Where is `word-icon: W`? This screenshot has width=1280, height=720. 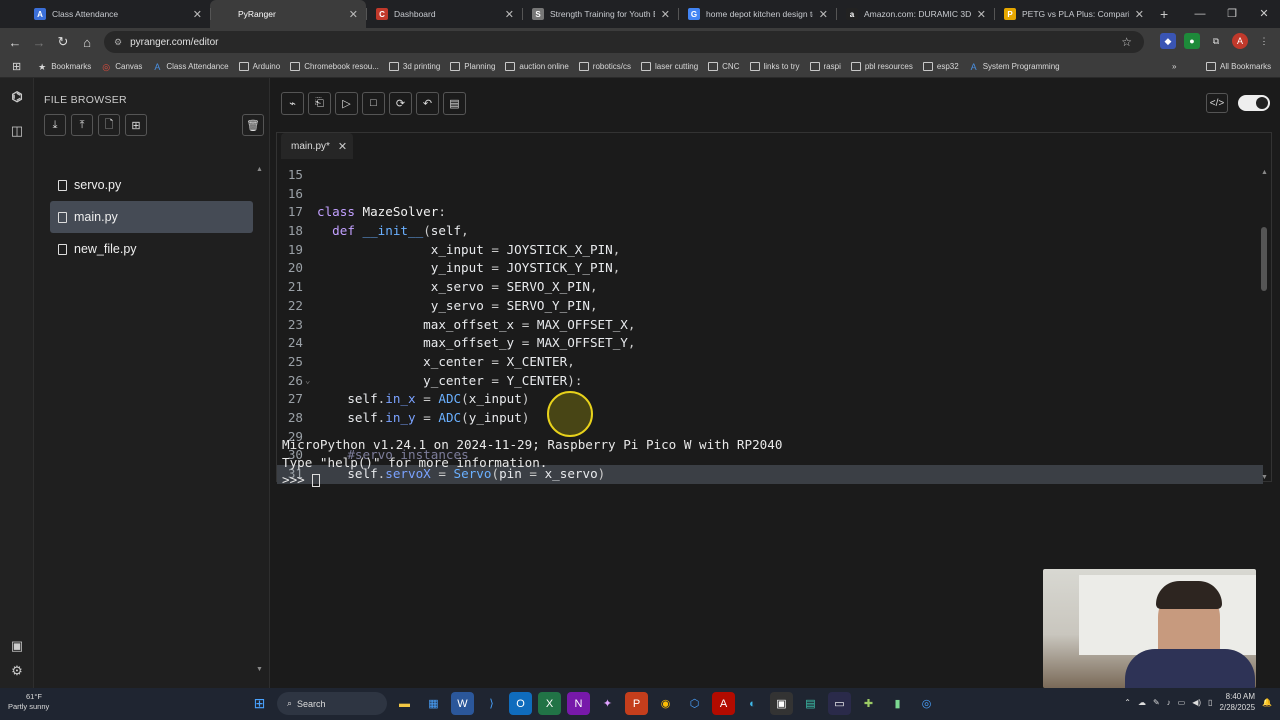 word-icon: W is located at coordinates (462, 703).